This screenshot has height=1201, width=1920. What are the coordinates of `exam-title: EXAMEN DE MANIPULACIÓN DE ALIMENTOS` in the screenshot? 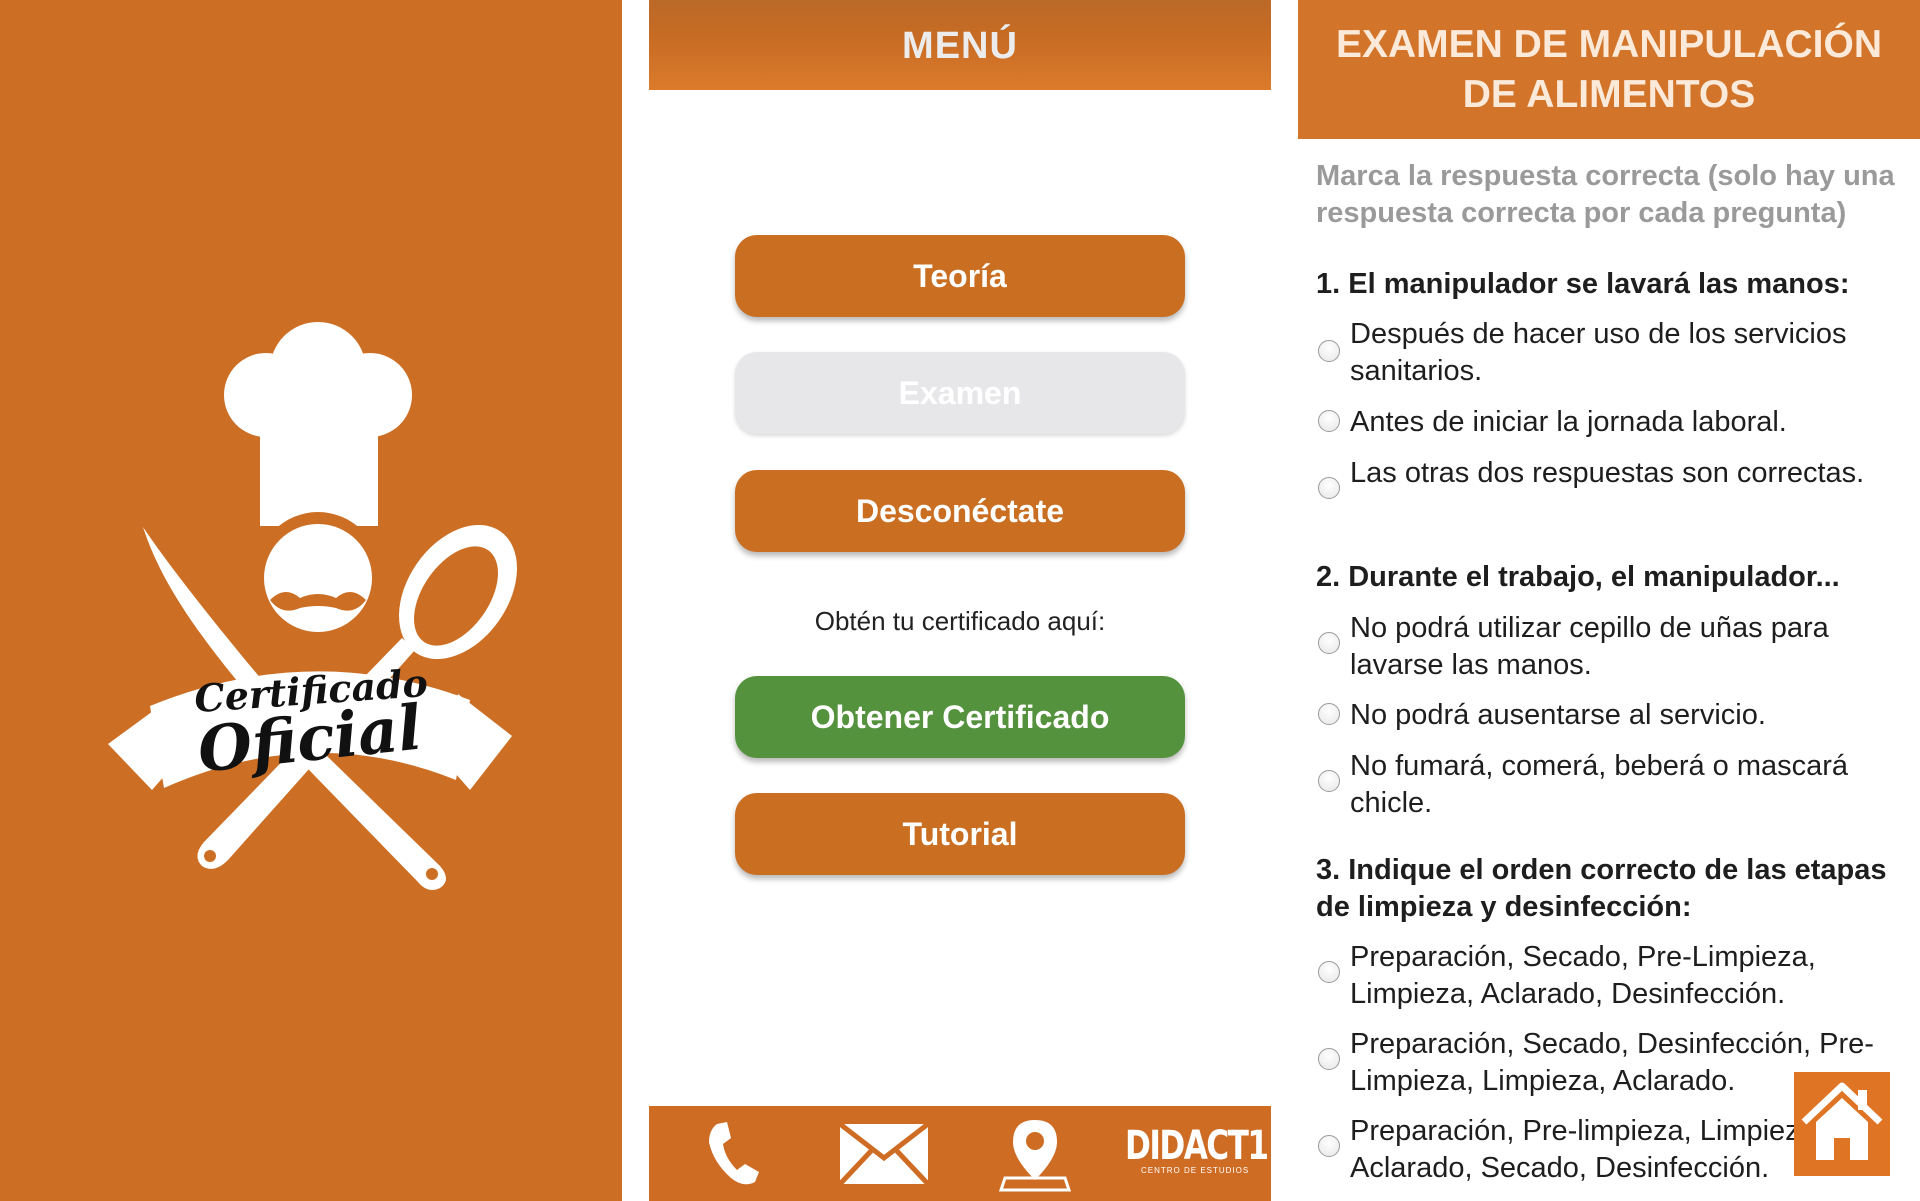 It's located at (1609, 69).